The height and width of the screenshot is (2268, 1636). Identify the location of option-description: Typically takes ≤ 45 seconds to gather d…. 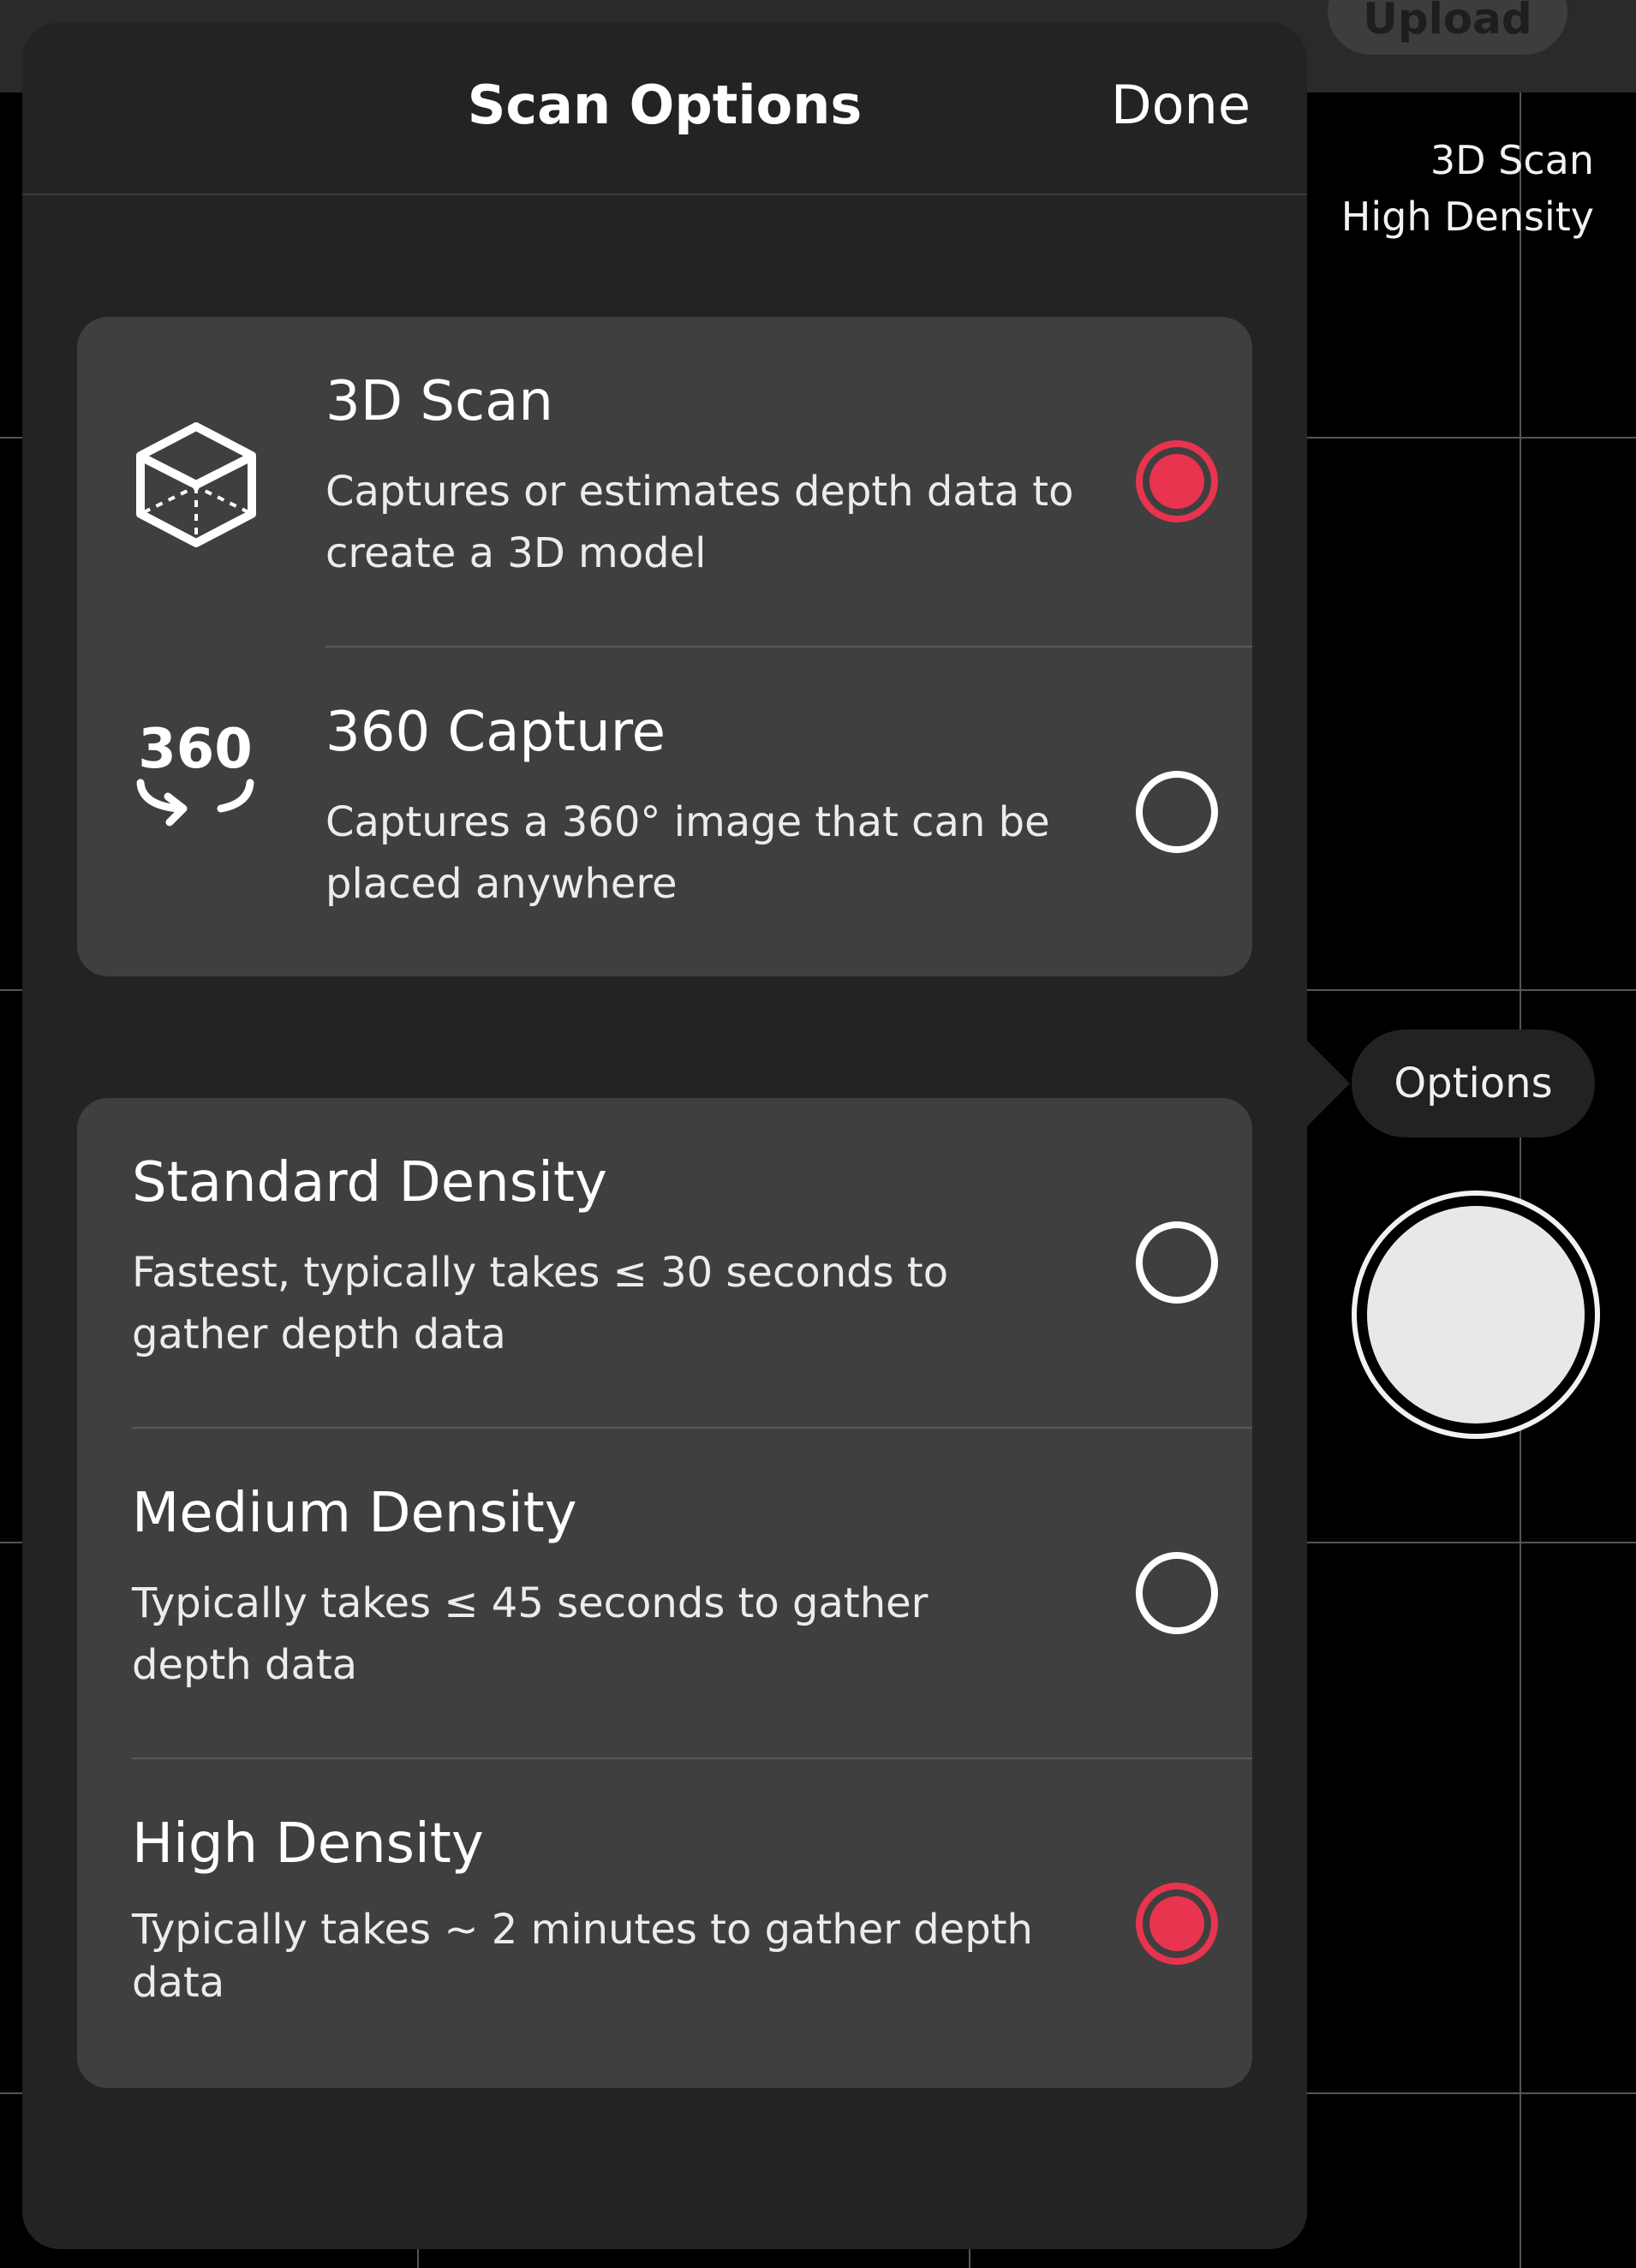
(530, 1634).